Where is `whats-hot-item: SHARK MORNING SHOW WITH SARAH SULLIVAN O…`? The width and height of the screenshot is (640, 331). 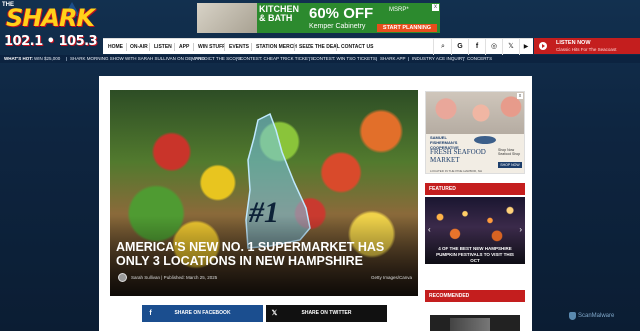
whats-hot-item: SHARK MORNING SHOW WITH SARAH SULLIVAN O… is located at coordinates (137, 59).